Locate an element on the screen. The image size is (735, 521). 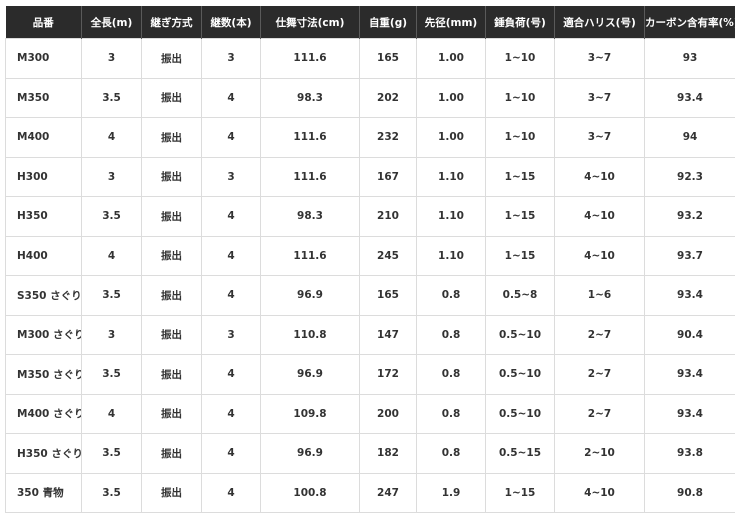
column-header-carbon-content: カーボン含有率(%) is located at coordinates (689, 22).